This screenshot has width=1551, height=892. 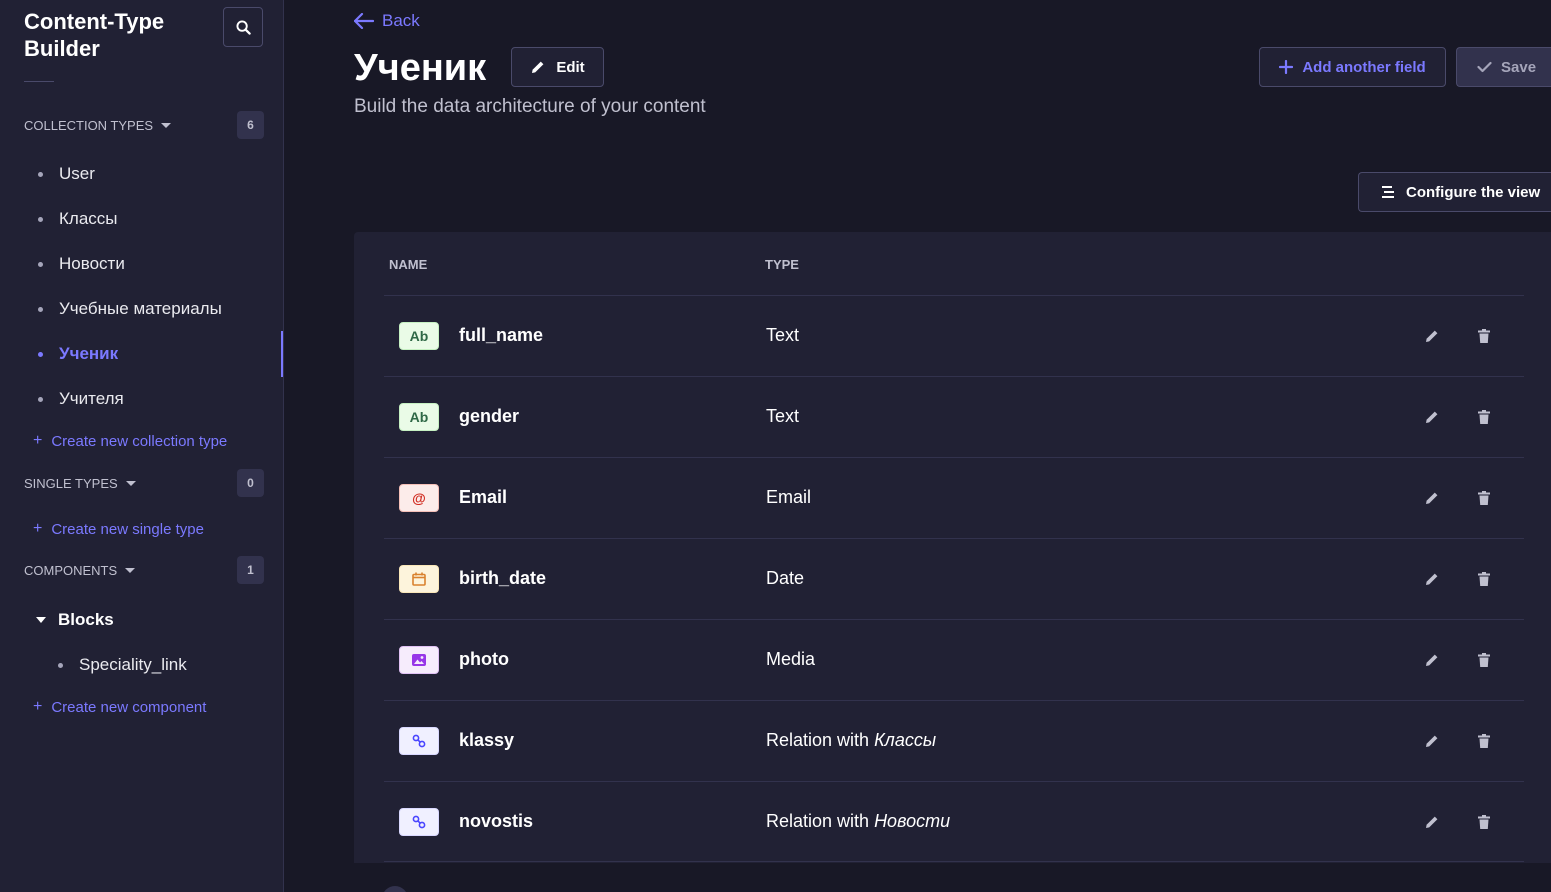 I want to click on search-icon, so click(x=243, y=27).